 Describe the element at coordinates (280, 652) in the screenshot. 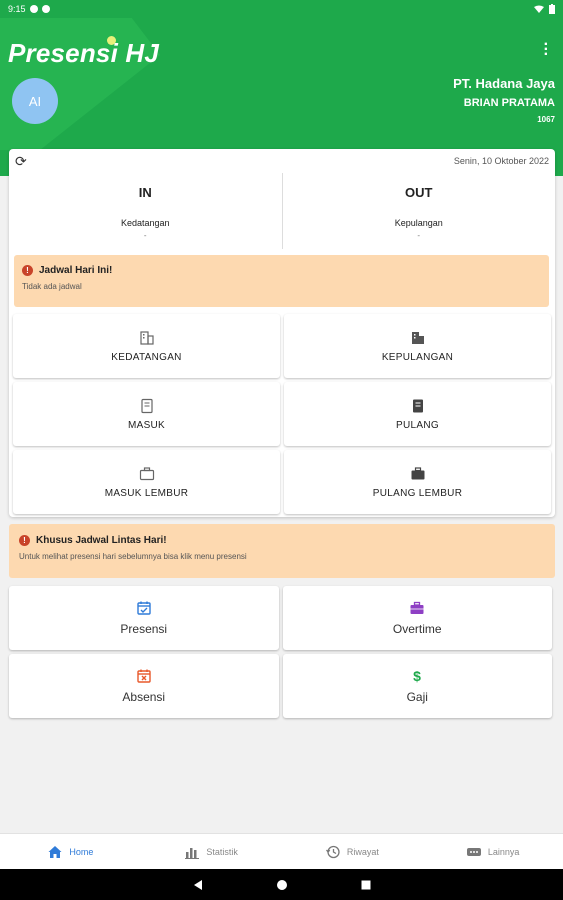

I see `menu-grid: Presensi Overtime Absensi $ Gaji` at that location.